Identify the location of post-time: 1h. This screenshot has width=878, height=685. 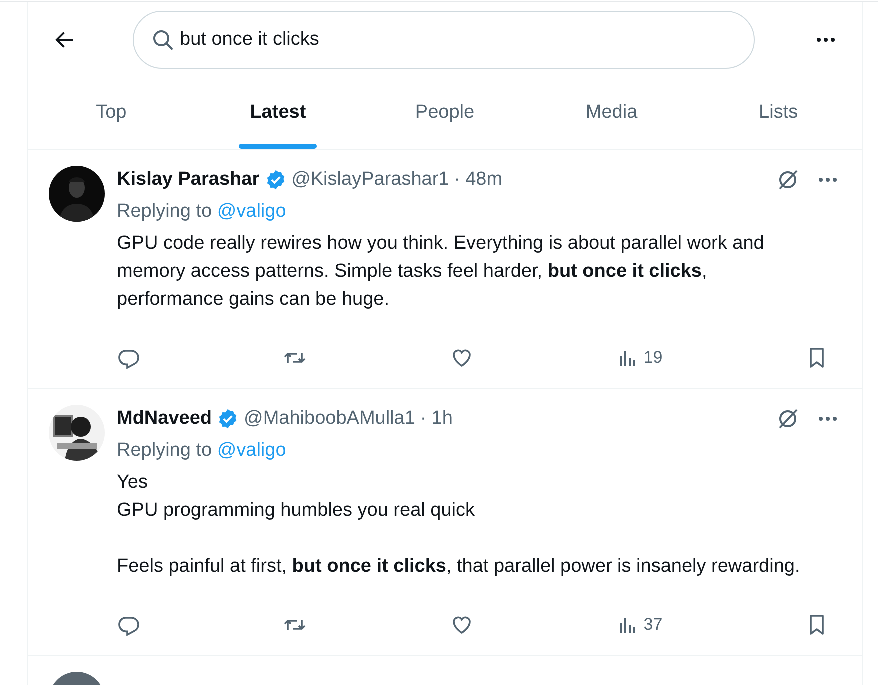
(442, 419).